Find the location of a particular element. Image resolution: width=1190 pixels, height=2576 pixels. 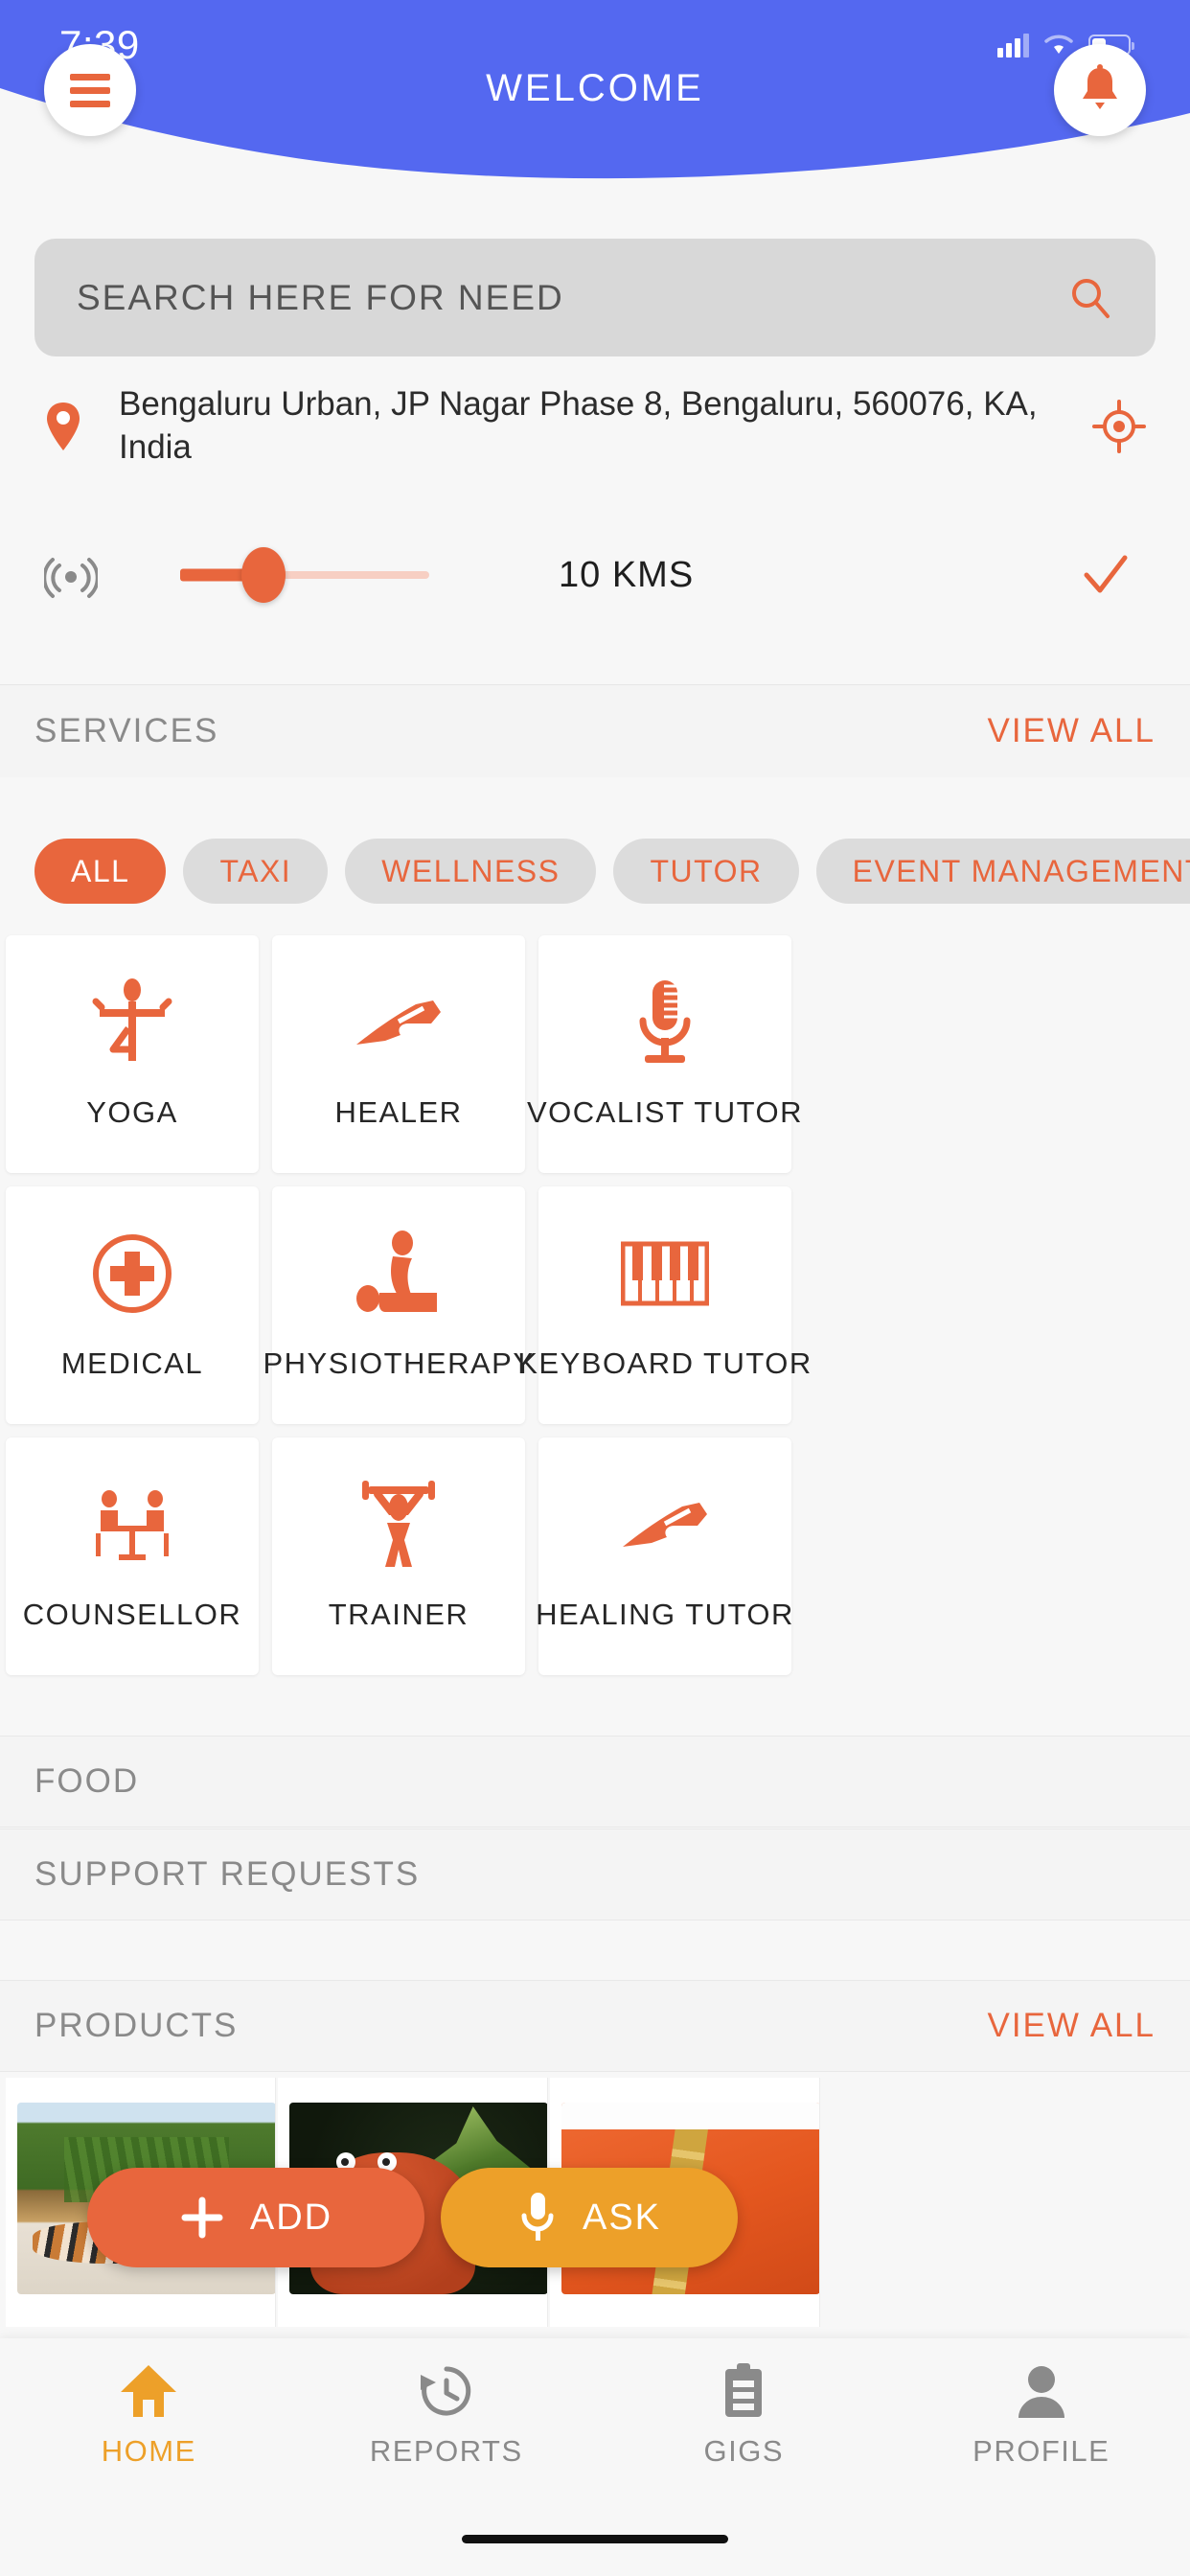

clipboard-icon is located at coordinates (744, 2390).